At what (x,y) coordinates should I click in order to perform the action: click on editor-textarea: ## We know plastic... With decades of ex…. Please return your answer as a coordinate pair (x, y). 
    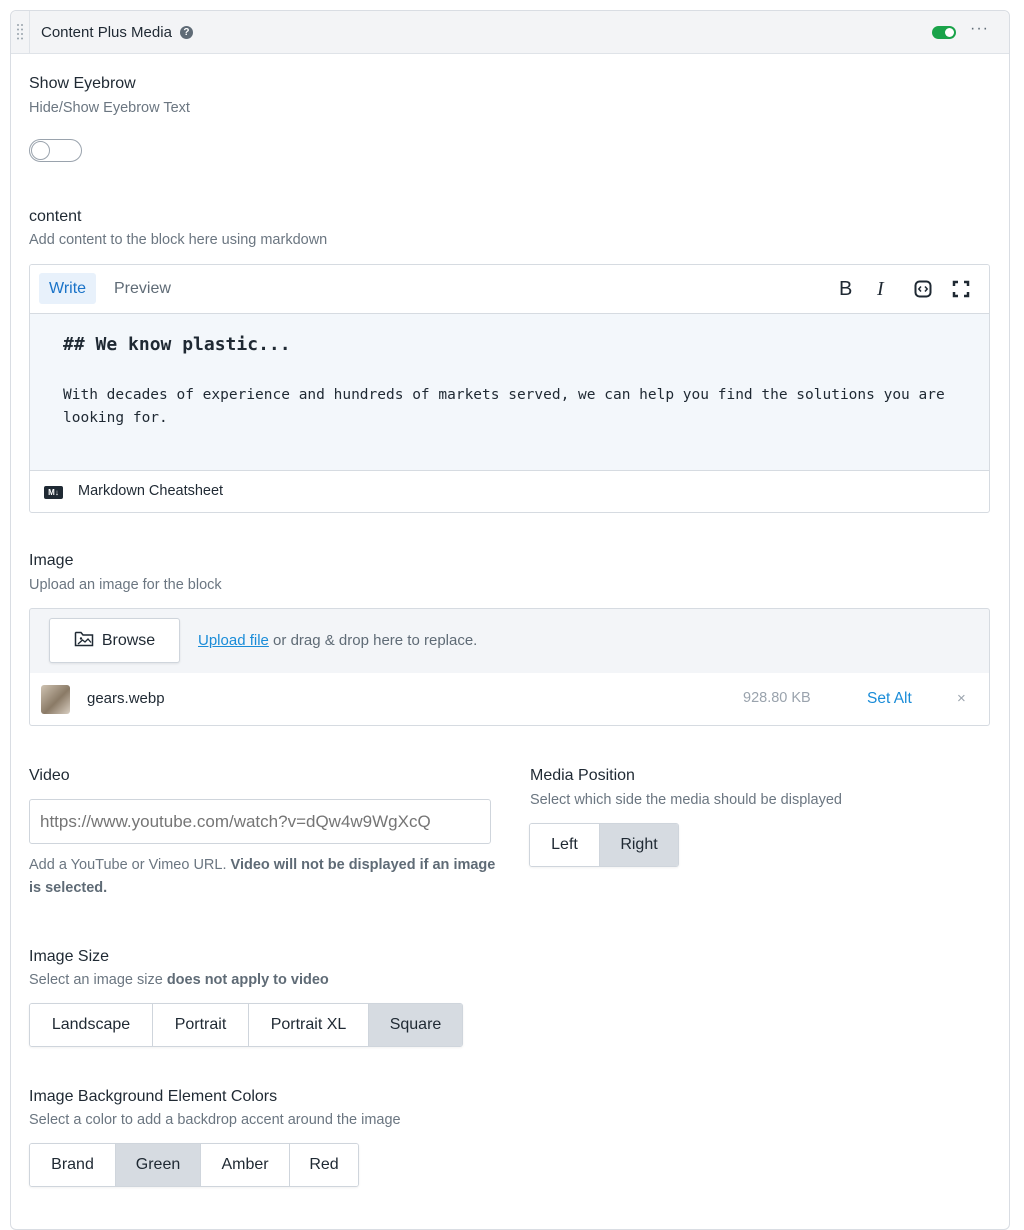
    Looking at the image, I should click on (509, 392).